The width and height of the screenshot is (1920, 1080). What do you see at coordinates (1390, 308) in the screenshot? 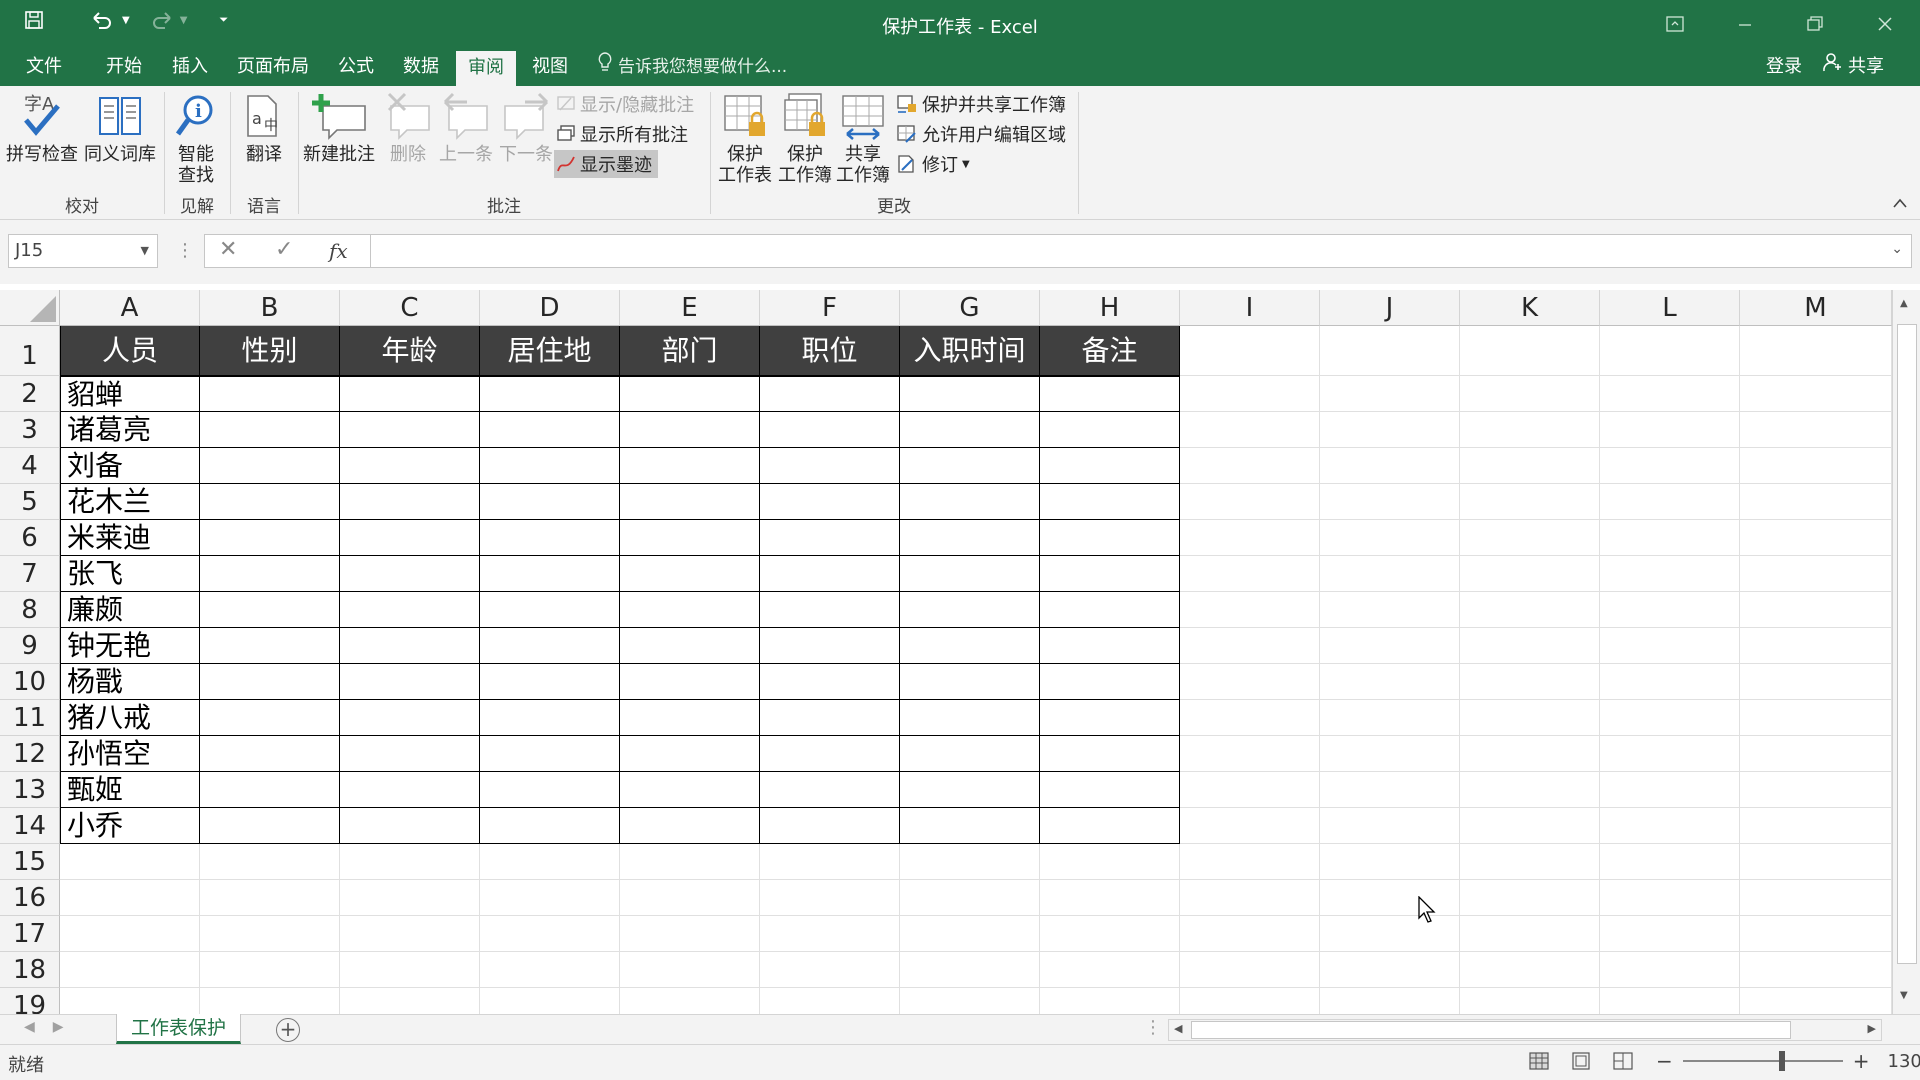
I see `column-header: J` at bounding box center [1390, 308].